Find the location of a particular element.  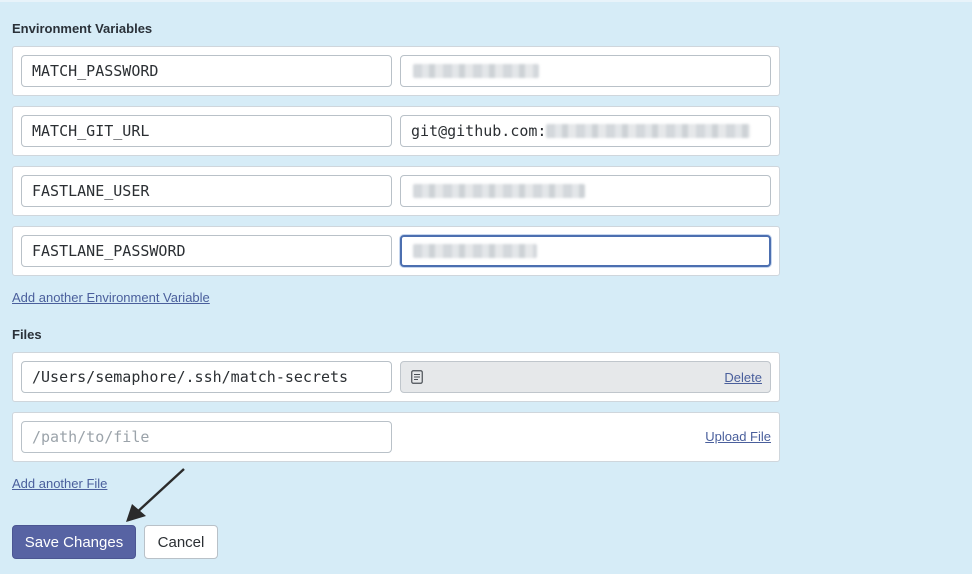

env-name-input: FASTLANE_PASSWORD is located at coordinates (206, 251).